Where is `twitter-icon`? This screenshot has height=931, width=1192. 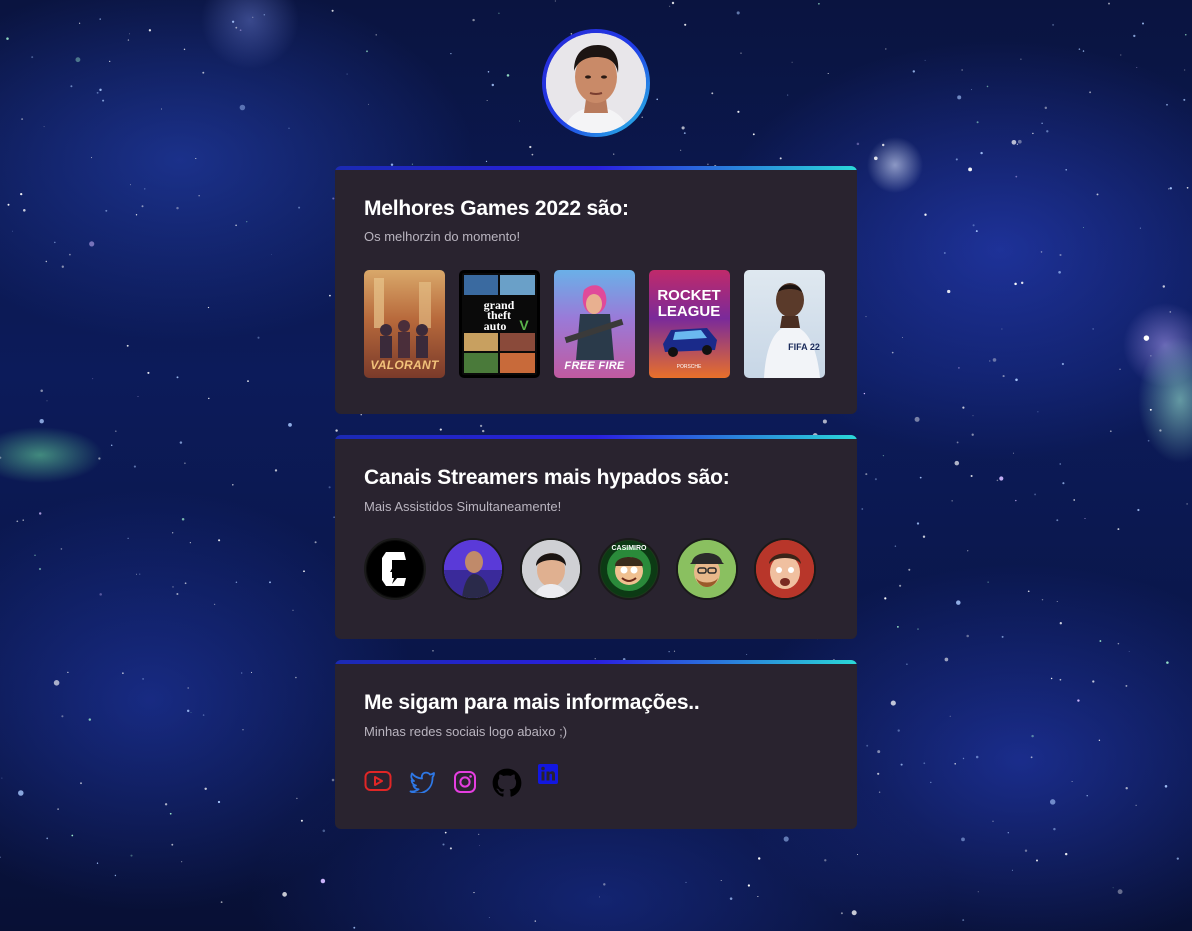 twitter-icon is located at coordinates (422, 783).